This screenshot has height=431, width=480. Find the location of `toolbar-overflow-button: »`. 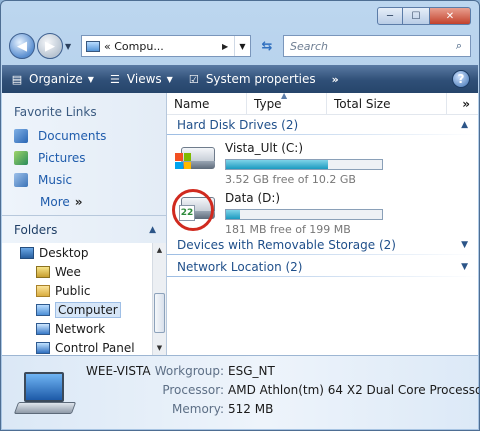

toolbar-overflow-button: » is located at coordinates (335, 79).